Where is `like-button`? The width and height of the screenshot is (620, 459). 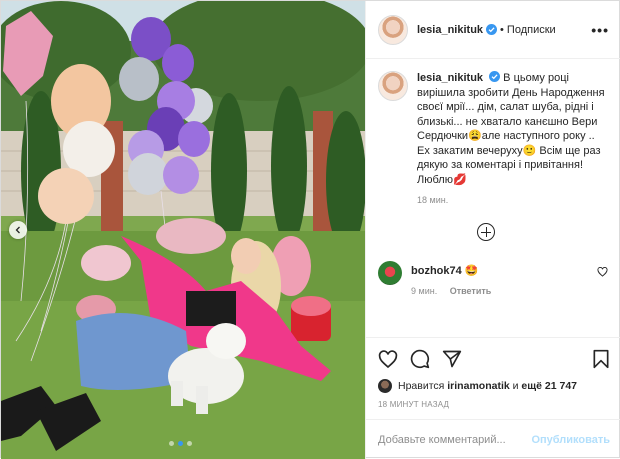 like-button is located at coordinates (388, 359).